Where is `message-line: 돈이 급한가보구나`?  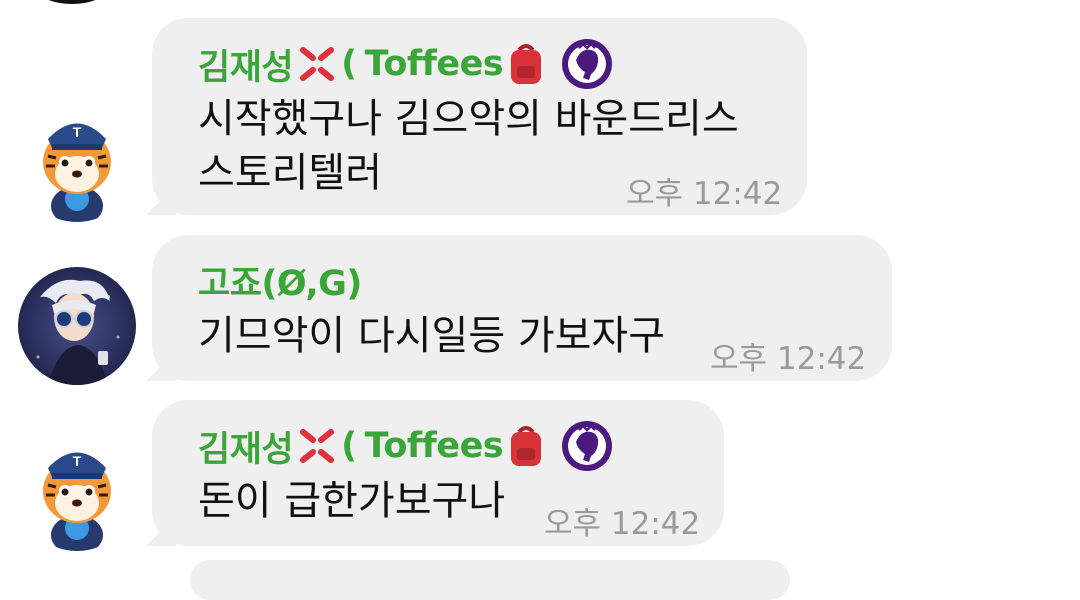 message-line: 돈이 급한가보구나 is located at coordinates (352, 501).